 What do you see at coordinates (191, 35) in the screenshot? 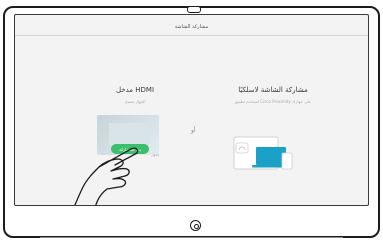
I see `header-divider` at bounding box center [191, 35].